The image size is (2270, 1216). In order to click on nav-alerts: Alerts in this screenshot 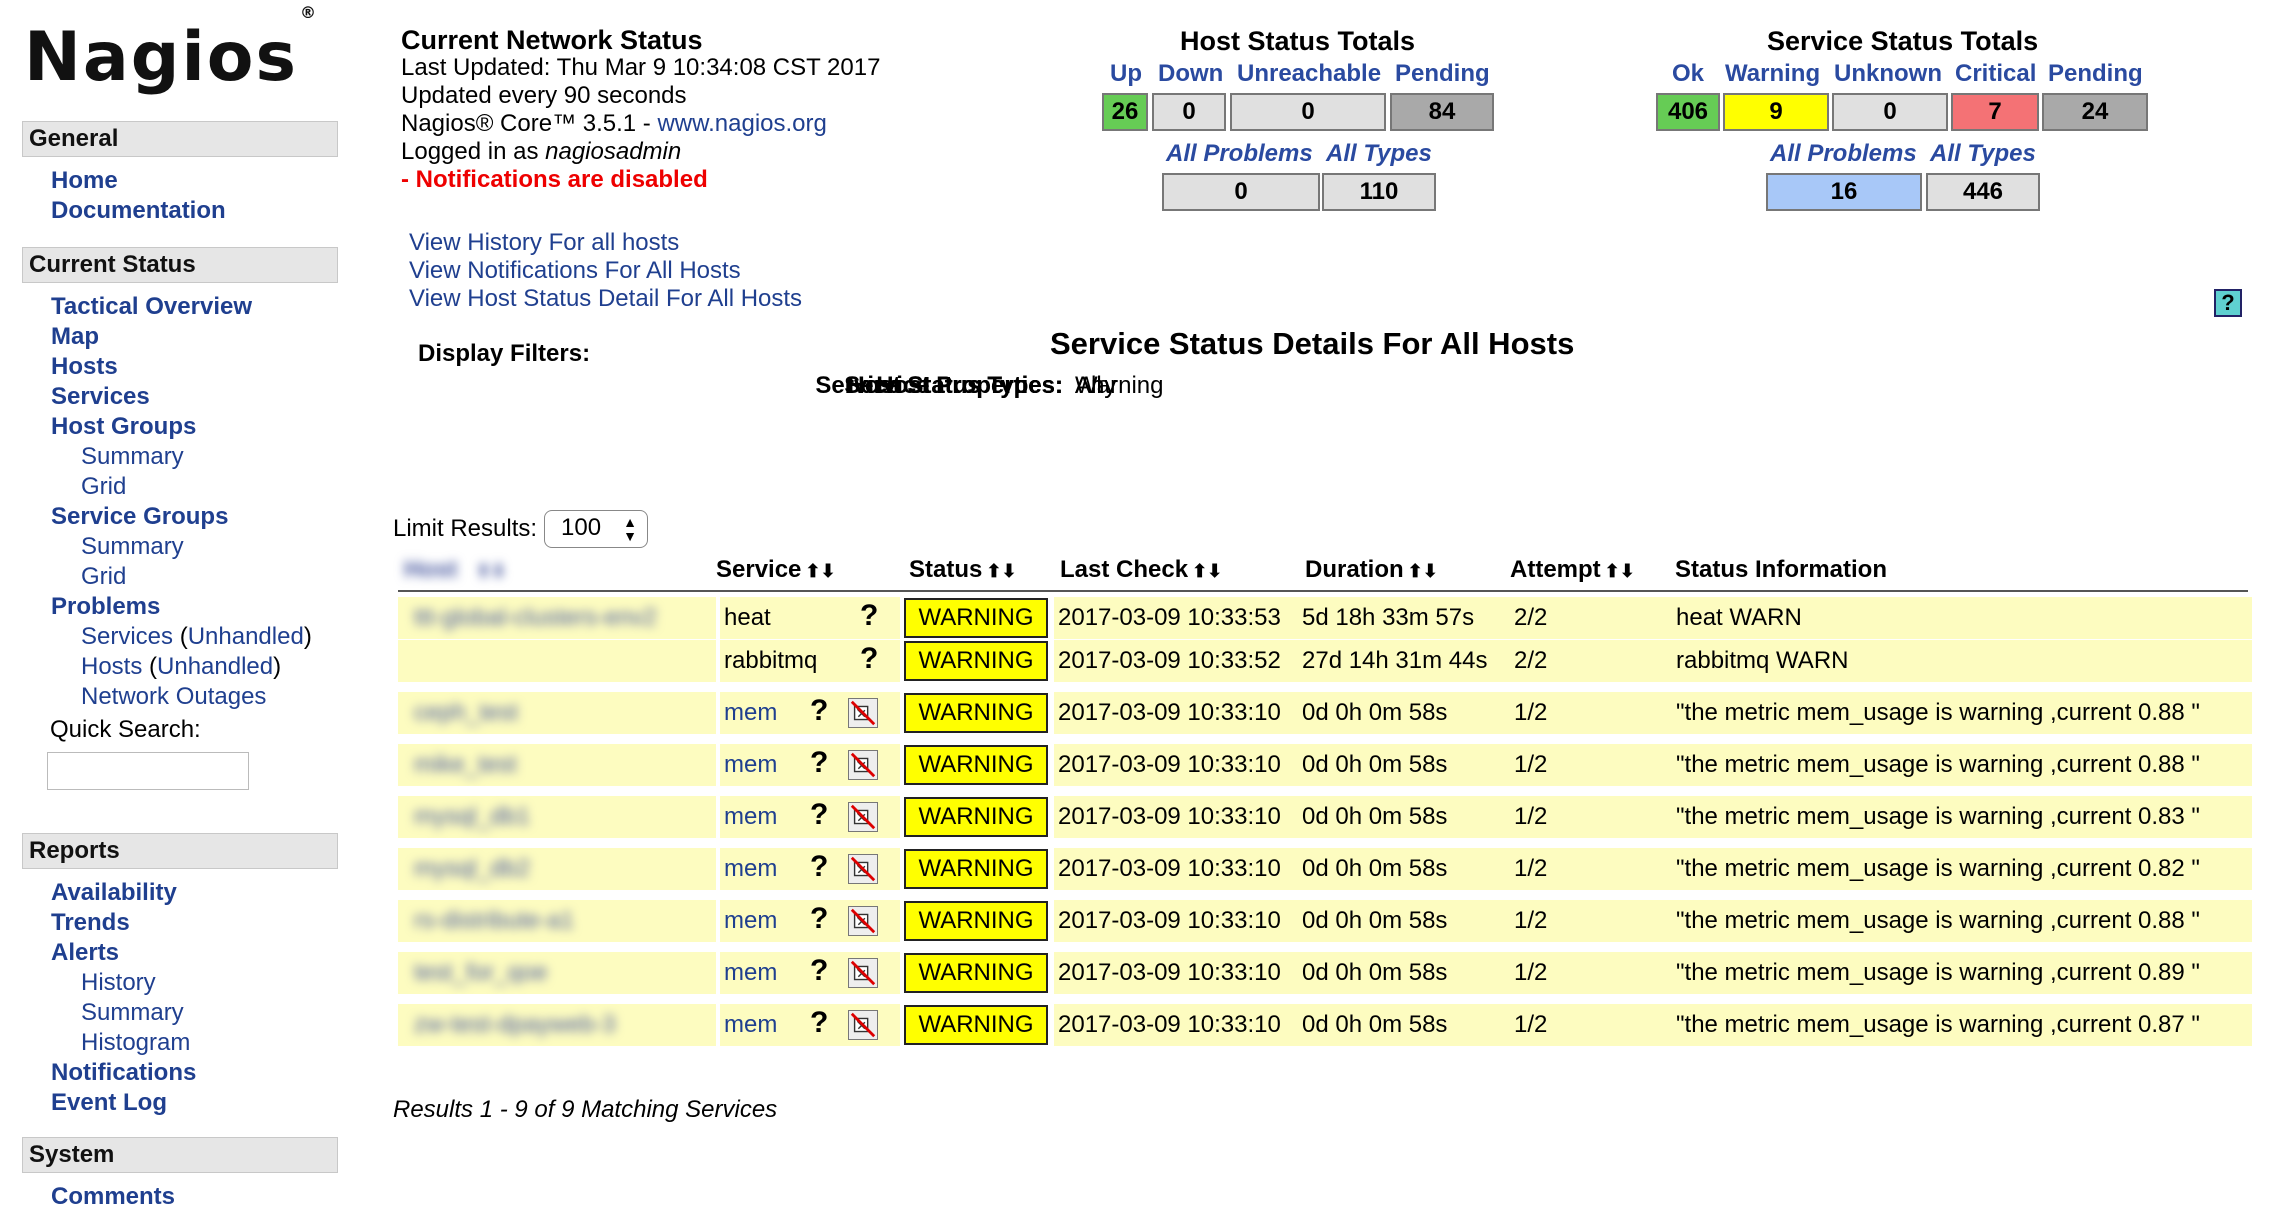, I will do `click(123, 953)`.